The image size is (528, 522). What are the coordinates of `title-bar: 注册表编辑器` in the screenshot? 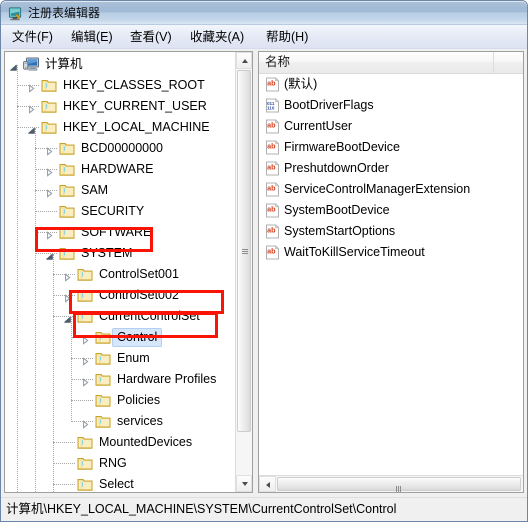 It's located at (264, 13).